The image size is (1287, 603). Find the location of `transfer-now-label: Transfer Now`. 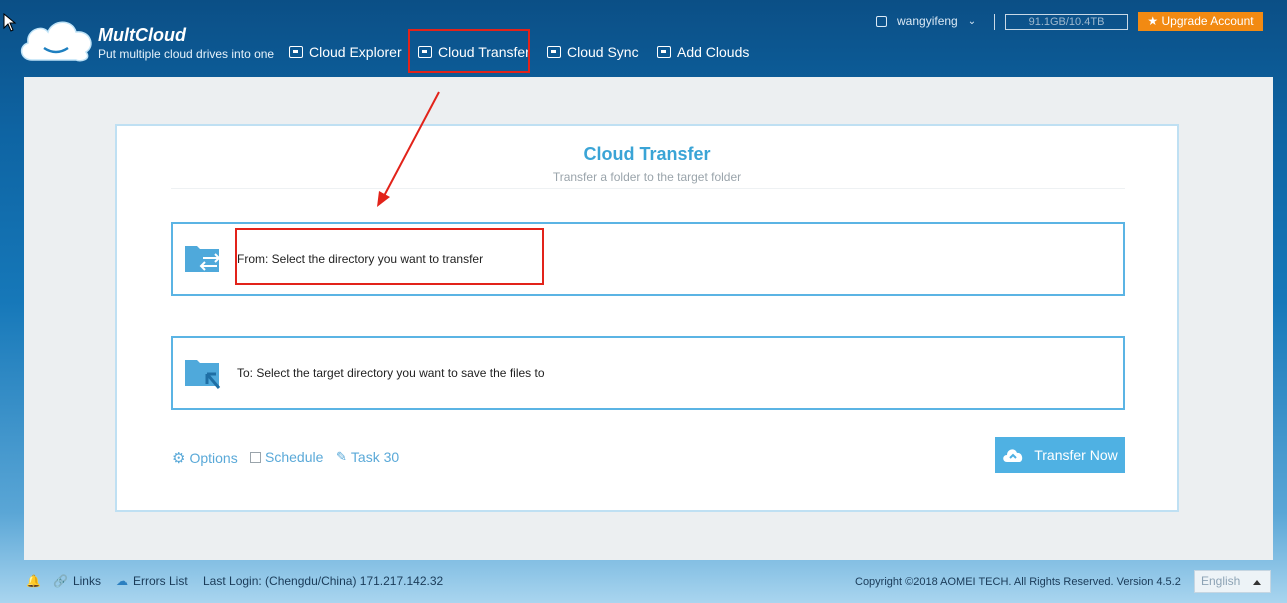

transfer-now-label: Transfer Now is located at coordinates (1076, 455).